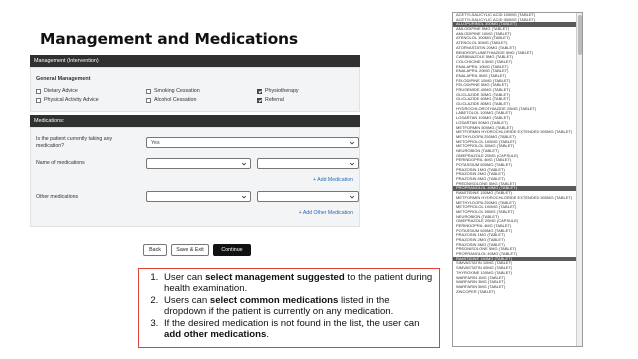  What do you see at coordinates (579, 35) in the screenshot?
I see `scrollbar-thumb` at bounding box center [579, 35].